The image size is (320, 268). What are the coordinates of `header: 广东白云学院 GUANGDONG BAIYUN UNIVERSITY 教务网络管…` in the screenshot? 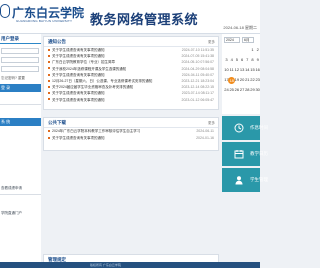 It's located at (130, 17).